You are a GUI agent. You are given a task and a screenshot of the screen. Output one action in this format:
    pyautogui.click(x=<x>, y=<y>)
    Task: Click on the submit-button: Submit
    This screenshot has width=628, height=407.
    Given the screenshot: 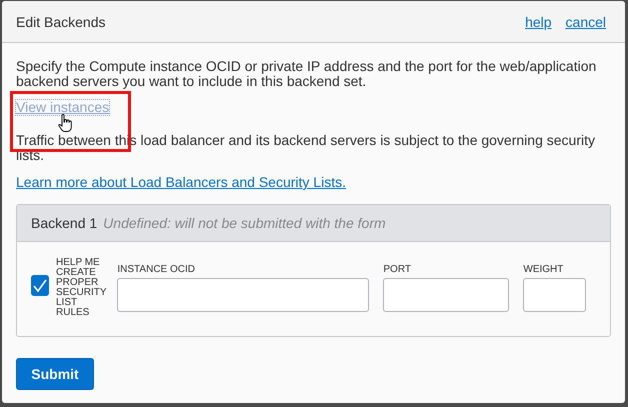 What is the action you would take?
    pyautogui.click(x=55, y=374)
    